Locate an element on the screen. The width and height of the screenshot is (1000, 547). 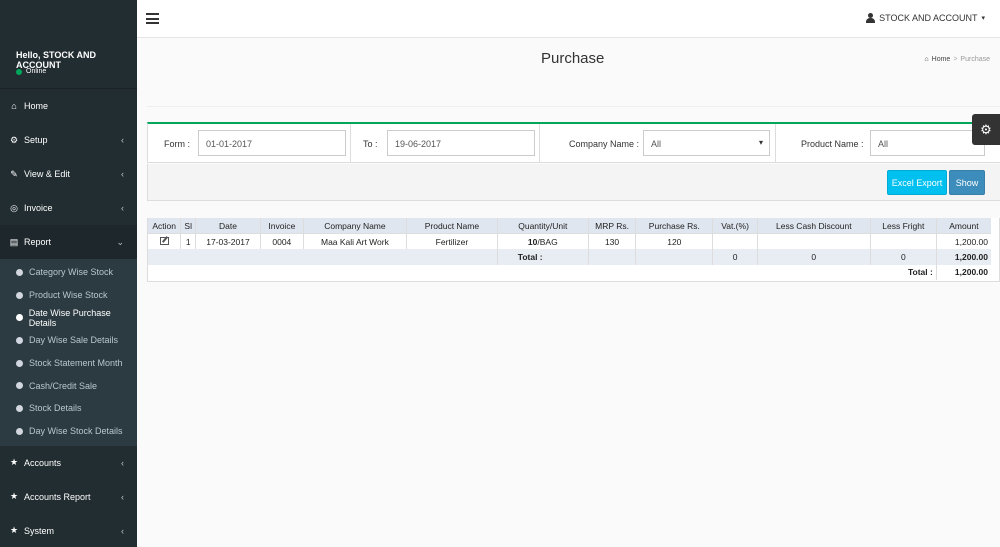
purchase-cell: 120 is located at coordinates (674, 241).